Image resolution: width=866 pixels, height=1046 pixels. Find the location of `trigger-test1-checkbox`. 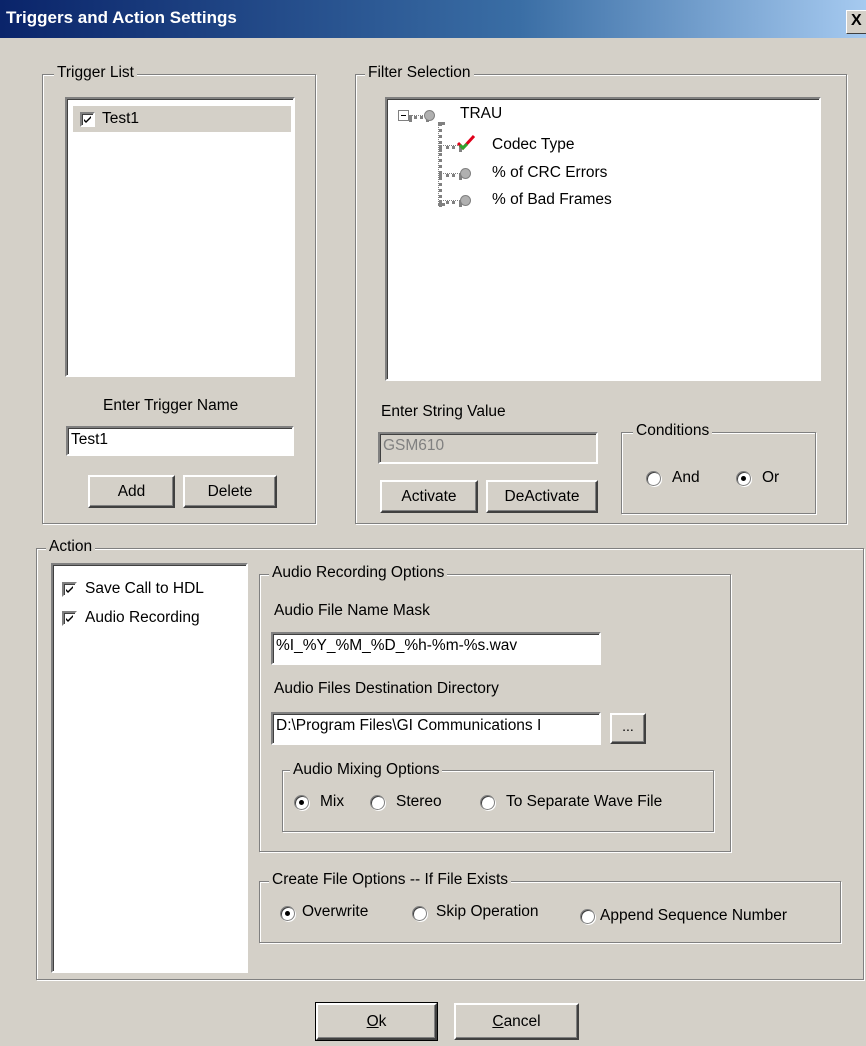

trigger-test1-checkbox is located at coordinates (87, 119).